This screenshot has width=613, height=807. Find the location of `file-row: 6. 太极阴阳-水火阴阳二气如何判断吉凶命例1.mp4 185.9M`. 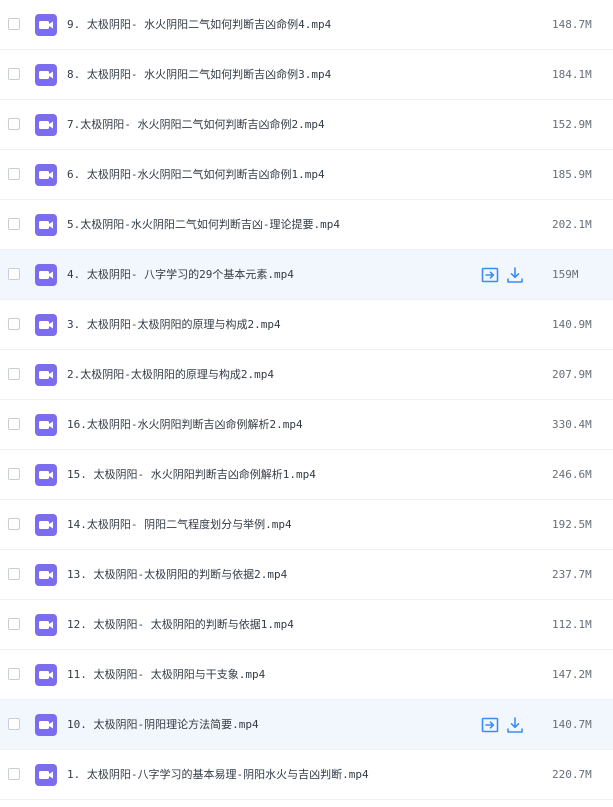

file-row: 6. 太极阴阳-水火阴阳二气如何判断吉凶命例1.mp4 185.9M is located at coordinates (306, 175).